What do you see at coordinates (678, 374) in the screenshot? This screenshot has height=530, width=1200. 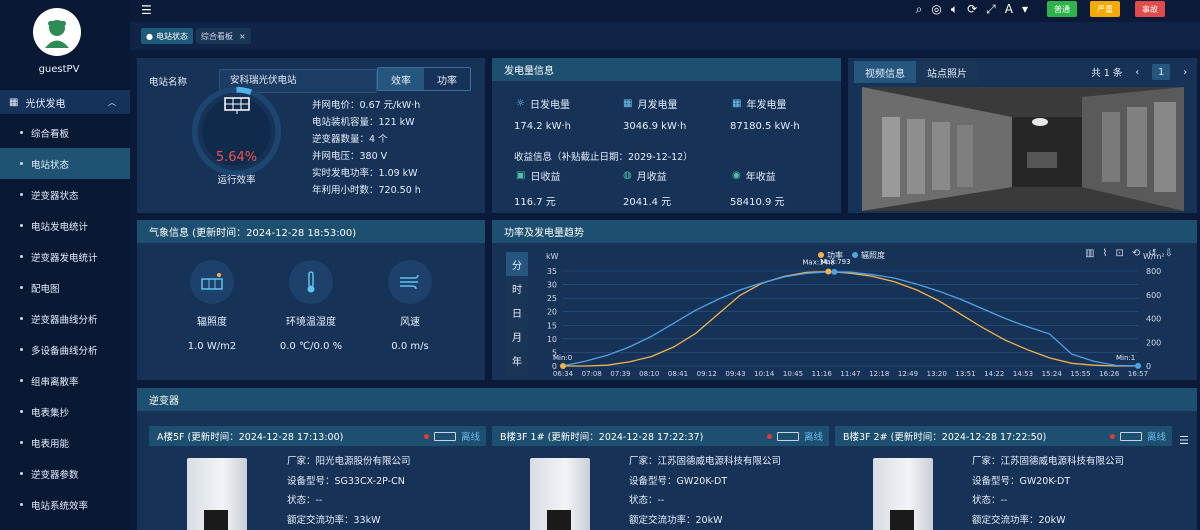 I see `x-tick: 08:41` at bounding box center [678, 374].